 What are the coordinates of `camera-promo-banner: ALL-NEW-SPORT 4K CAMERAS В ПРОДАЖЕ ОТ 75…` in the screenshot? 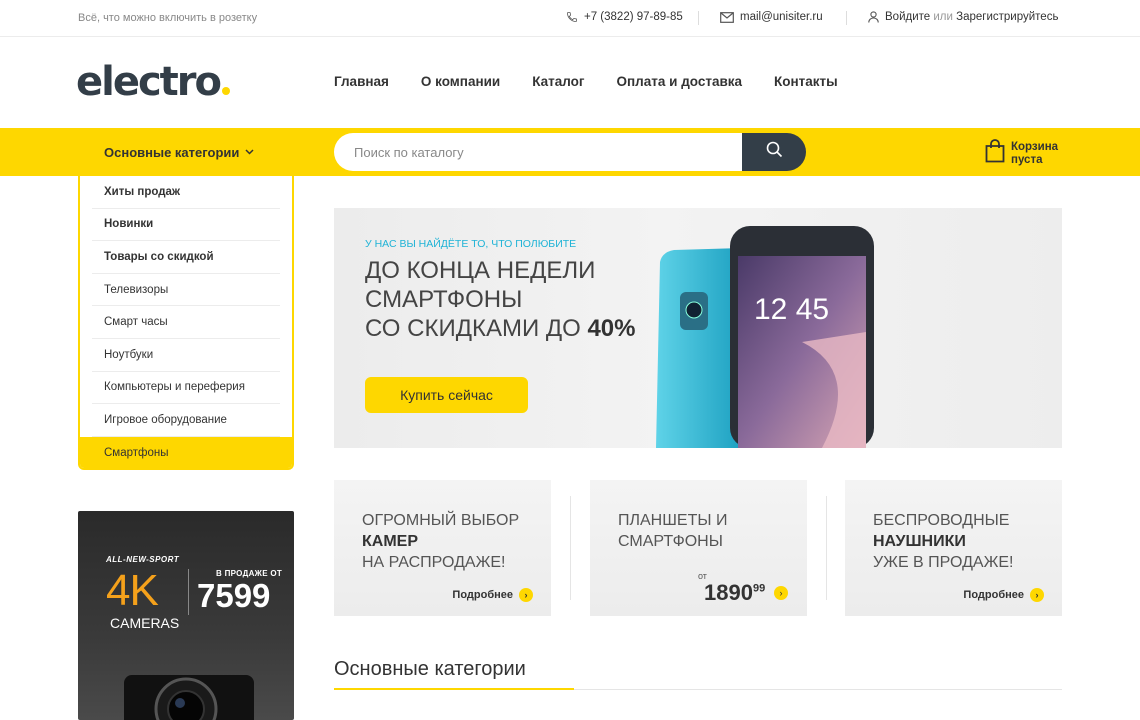 It's located at (186, 615).